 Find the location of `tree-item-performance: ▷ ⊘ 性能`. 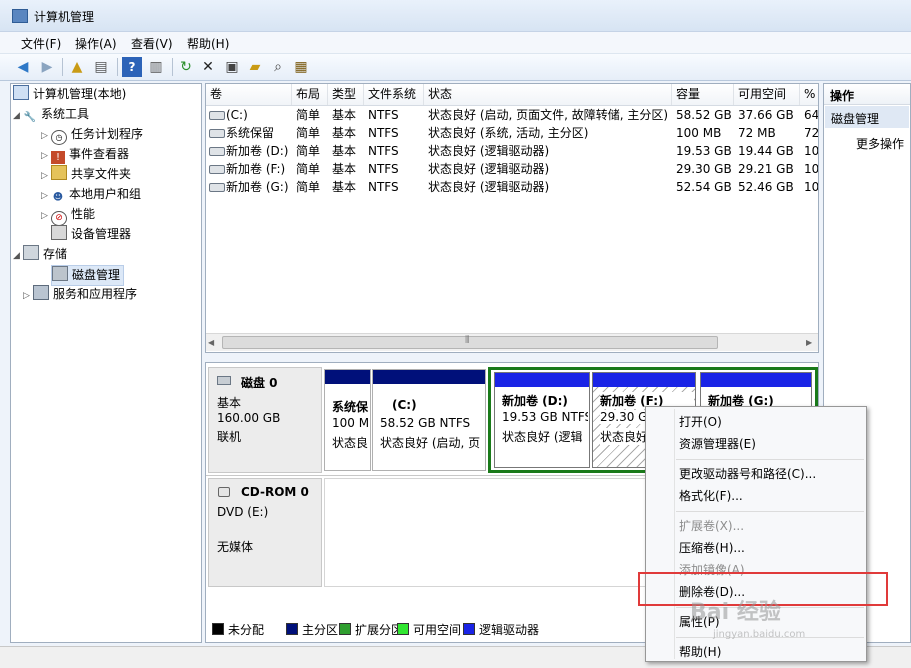

tree-item-performance: ▷ ⊘ 性能 is located at coordinates (68, 215).